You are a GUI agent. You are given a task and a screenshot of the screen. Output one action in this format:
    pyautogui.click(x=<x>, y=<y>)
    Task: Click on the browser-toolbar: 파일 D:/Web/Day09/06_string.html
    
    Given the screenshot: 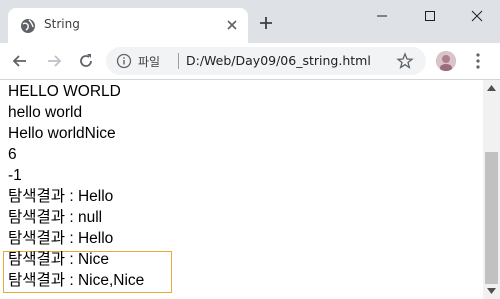 What is the action you would take?
    pyautogui.click(x=250, y=61)
    